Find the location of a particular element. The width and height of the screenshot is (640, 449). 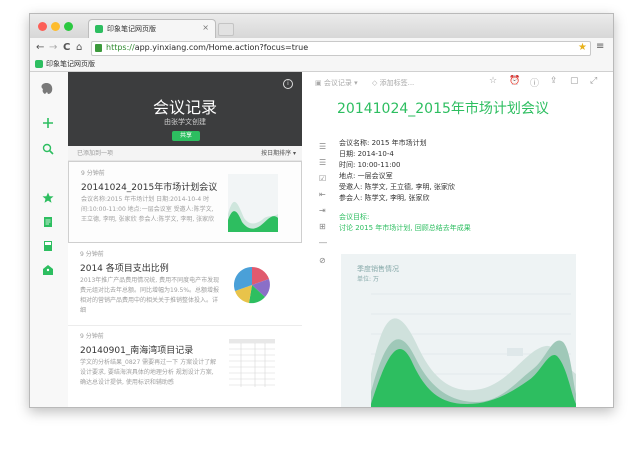

notebook-owner: 由张学文创建 is located at coordinates (185, 122).